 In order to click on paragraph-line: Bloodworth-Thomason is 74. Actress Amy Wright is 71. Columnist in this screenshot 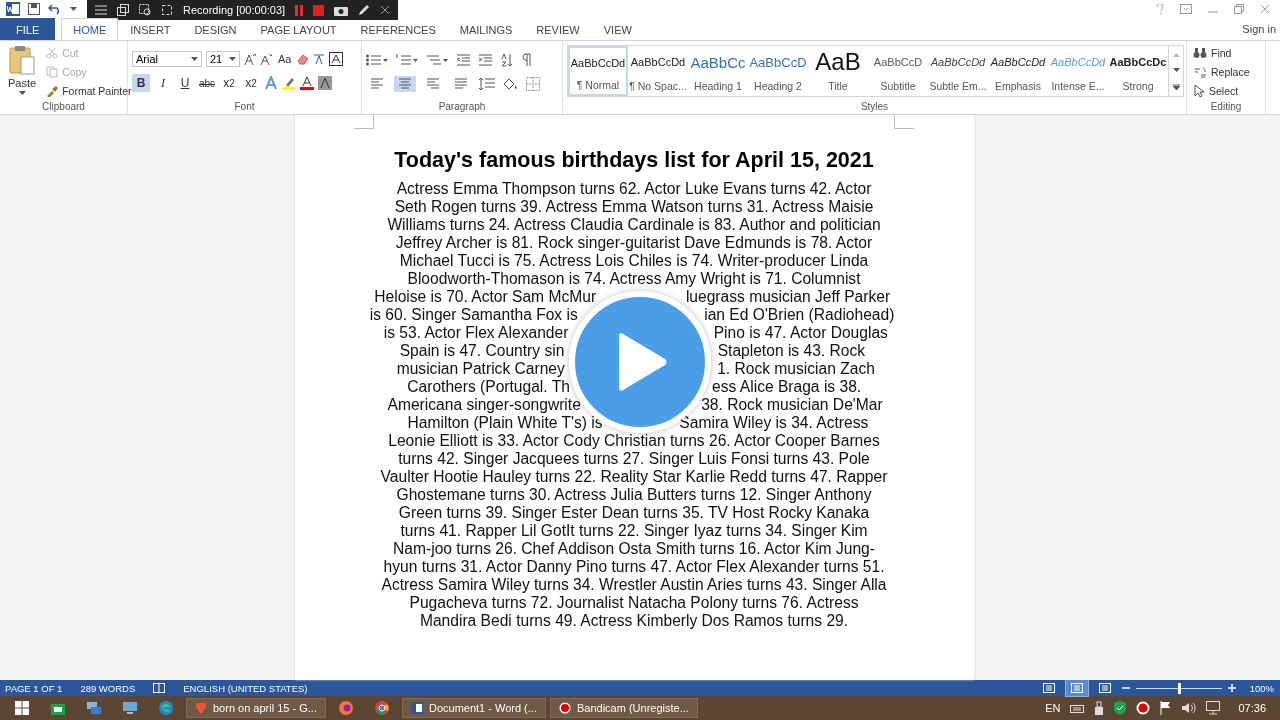, I will do `click(634, 278)`.